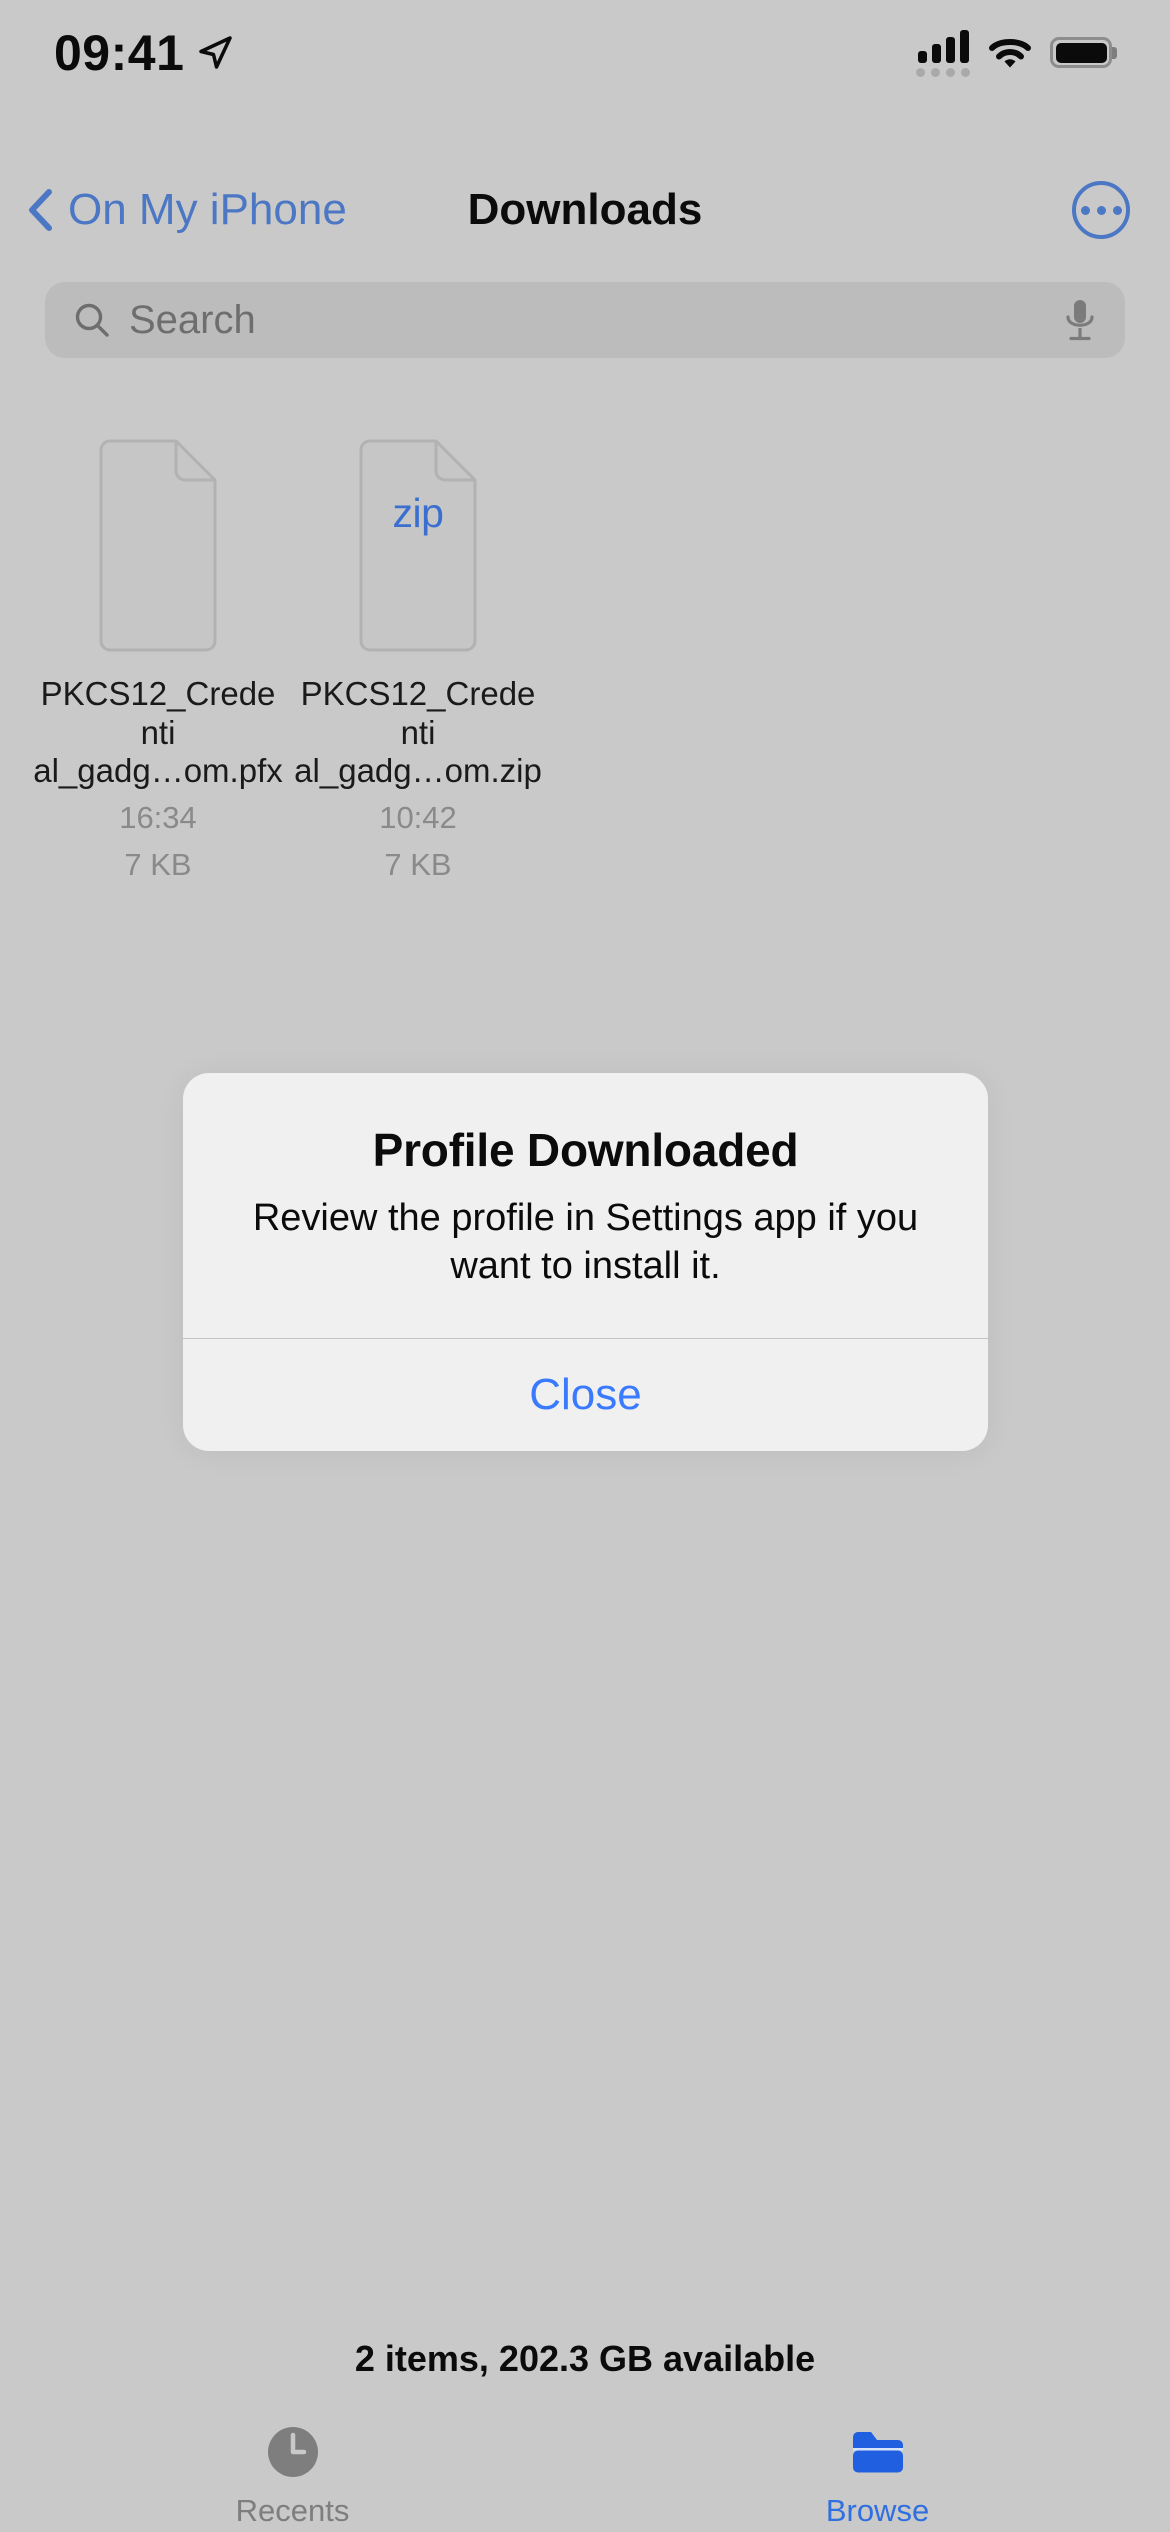 The height and width of the screenshot is (2532, 1170). What do you see at coordinates (158, 732) in the screenshot?
I see `file-name: PKCS12_Credenti al_gadg…om.pfx` at bounding box center [158, 732].